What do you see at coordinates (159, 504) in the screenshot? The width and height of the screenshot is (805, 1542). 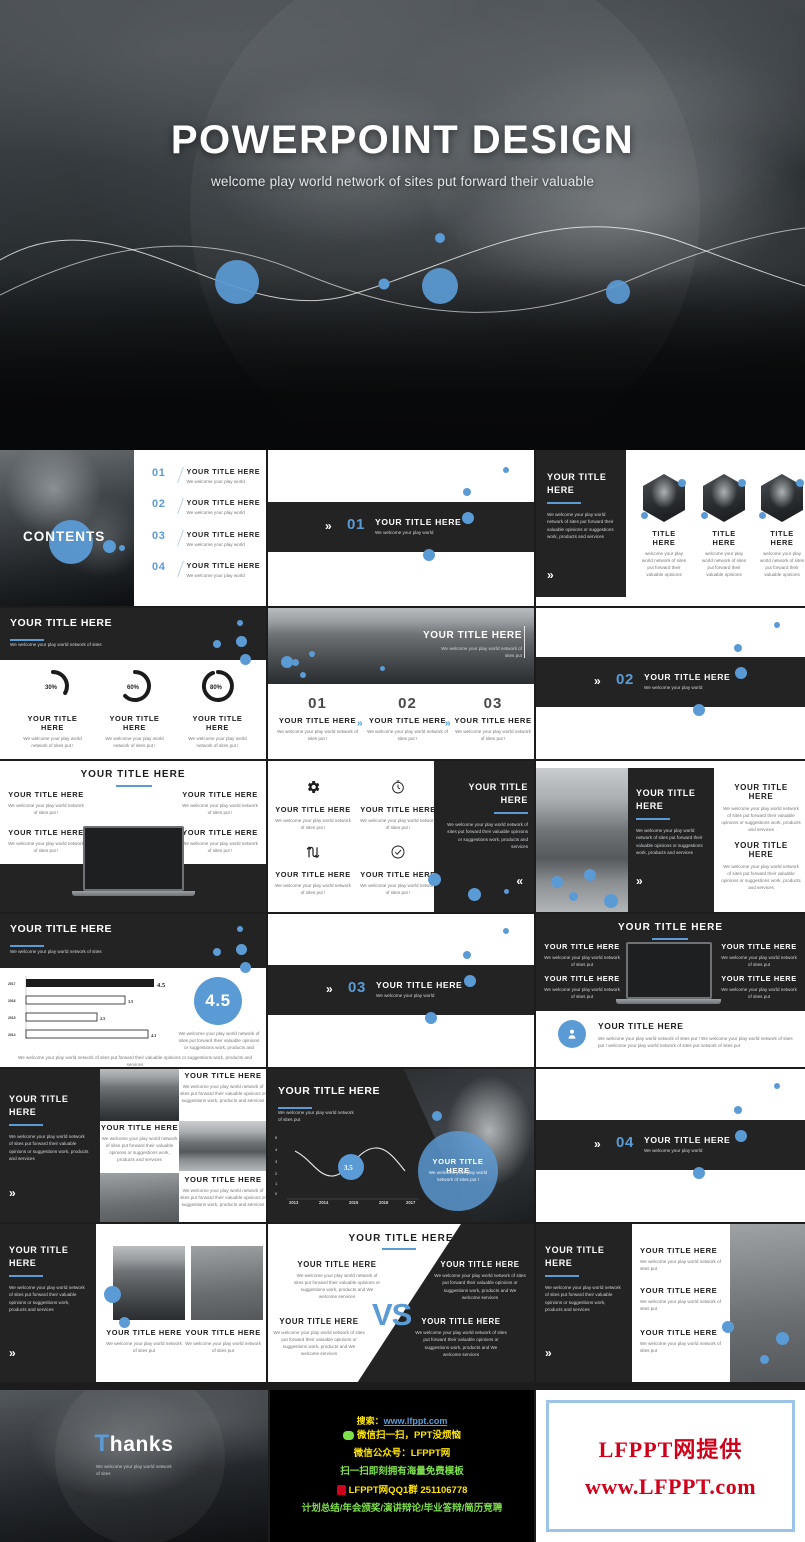 I see `contents-item-number: 02` at bounding box center [159, 504].